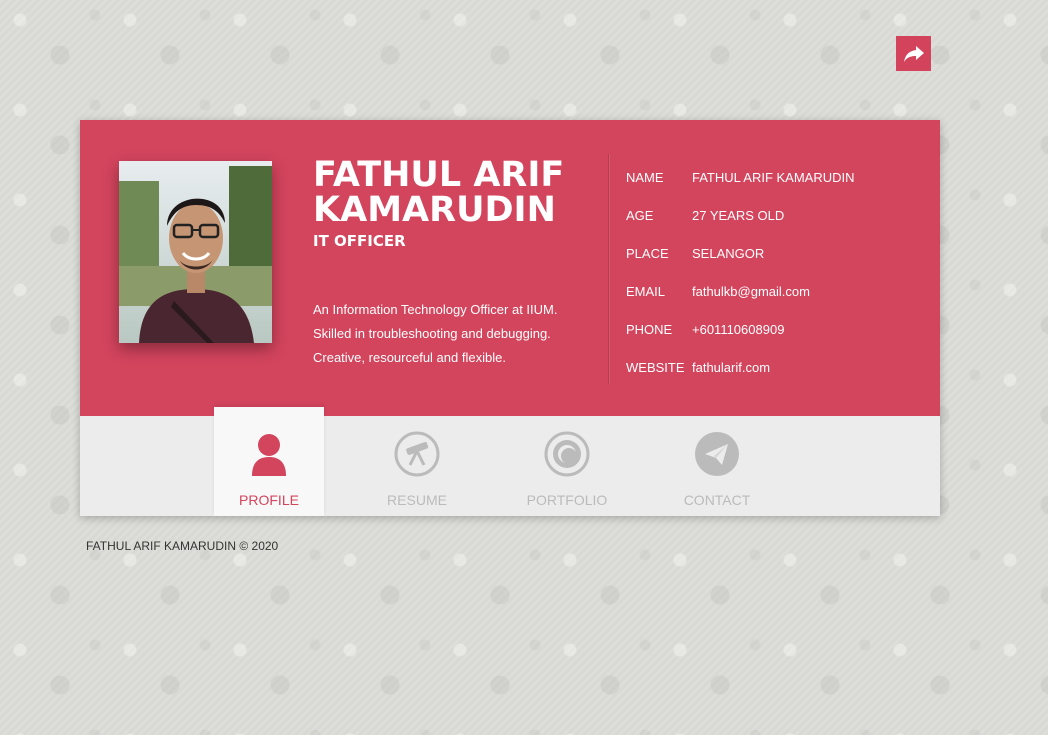  What do you see at coordinates (567, 454) in the screenshot?
I see `camera-lens-icon` at bounding box center [567, 454].